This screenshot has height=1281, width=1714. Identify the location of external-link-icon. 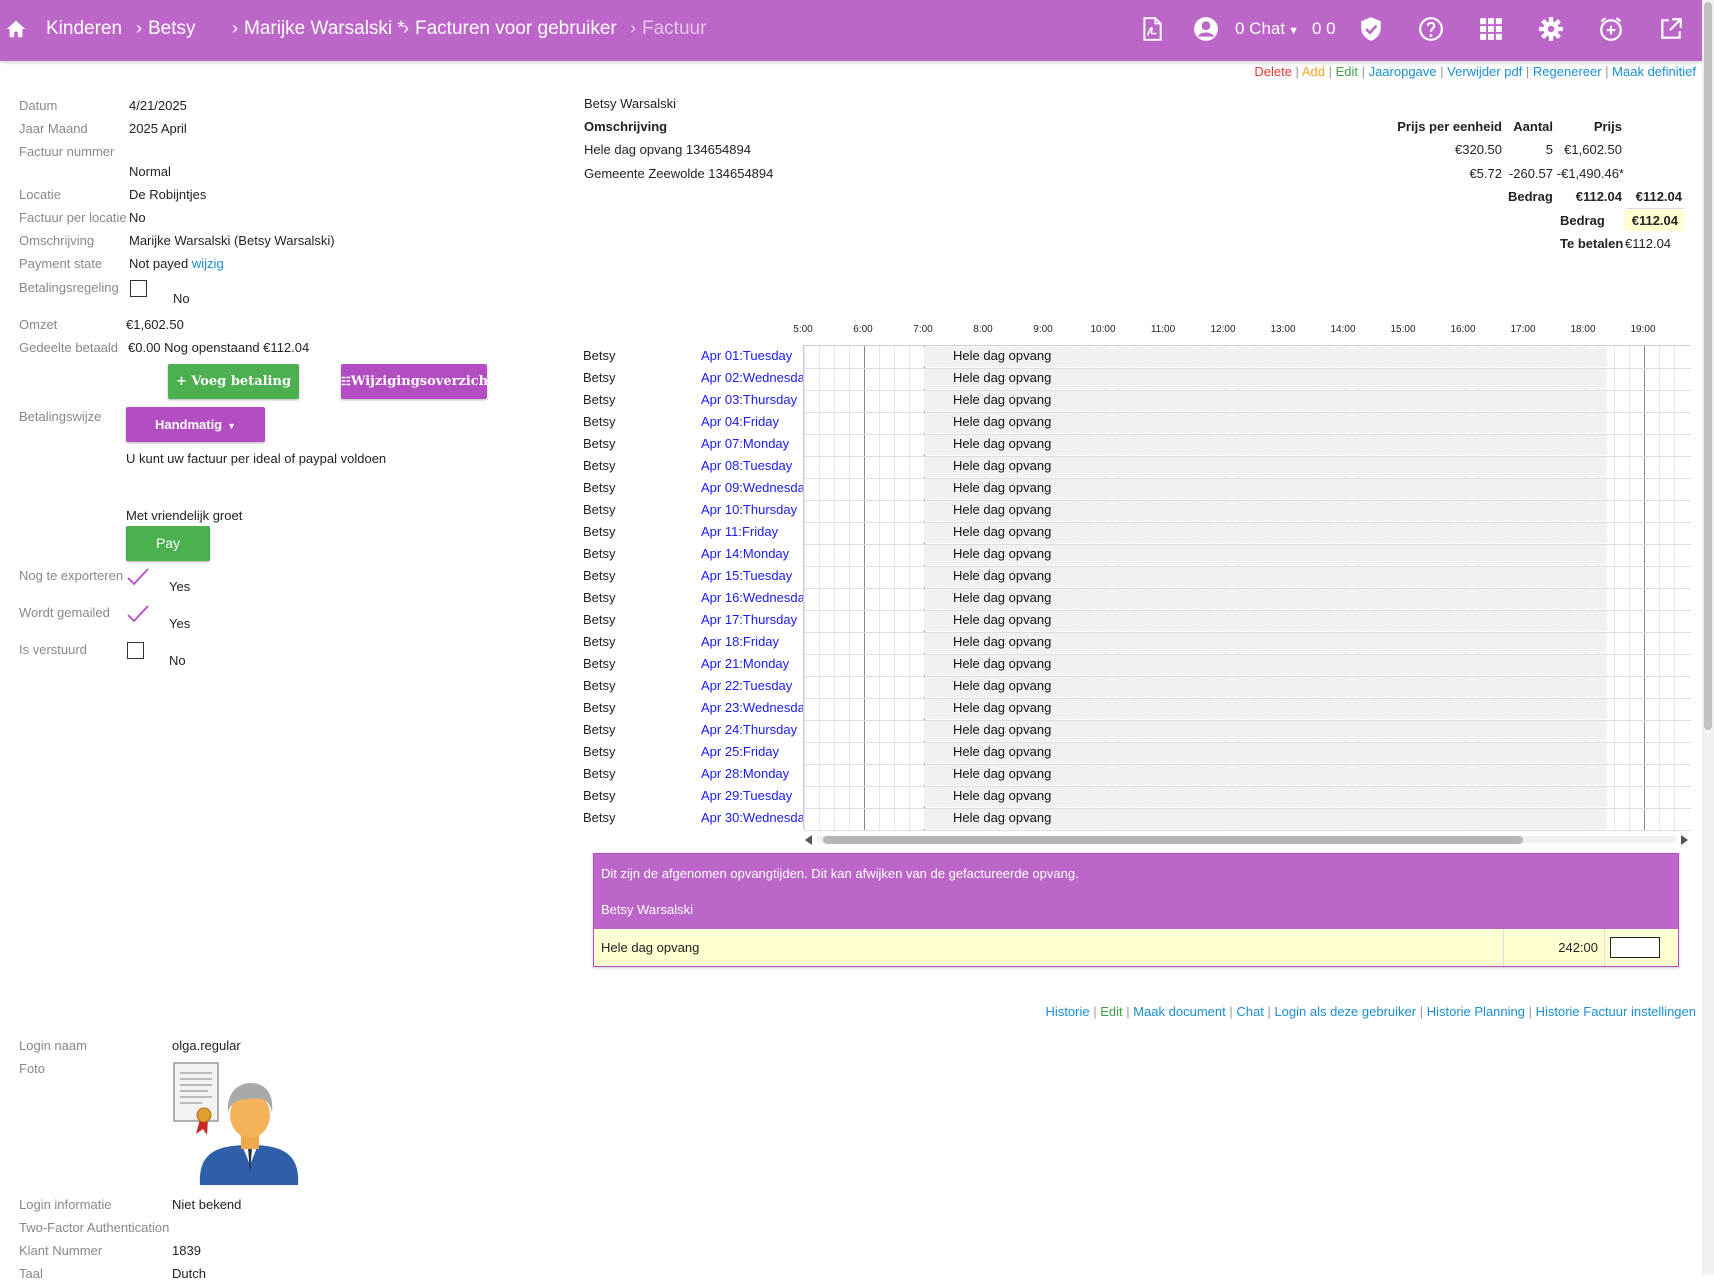
(1671, 29).